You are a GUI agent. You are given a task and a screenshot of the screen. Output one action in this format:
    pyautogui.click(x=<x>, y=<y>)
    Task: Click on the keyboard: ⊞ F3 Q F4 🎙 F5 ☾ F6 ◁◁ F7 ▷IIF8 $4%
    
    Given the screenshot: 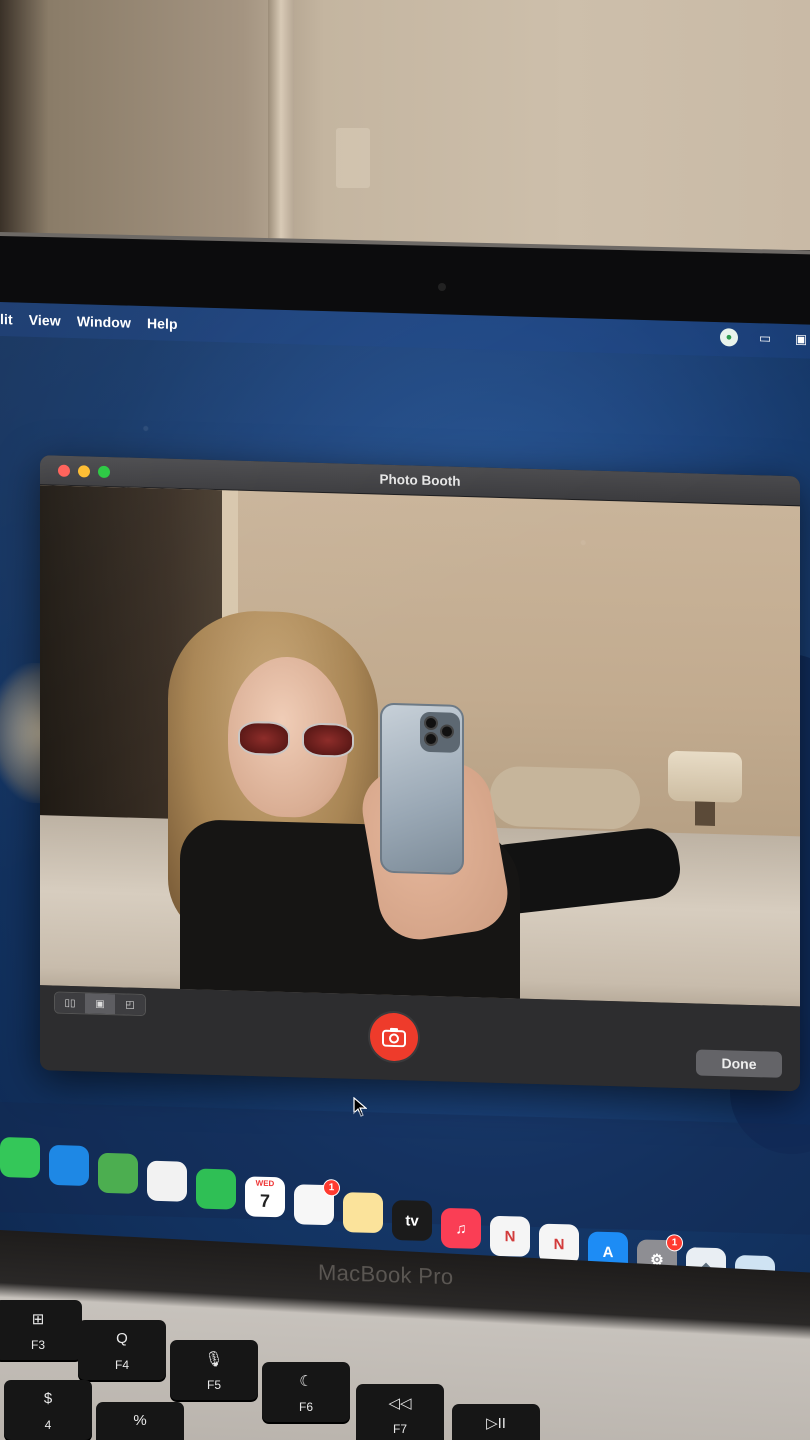 What is the action you would take?
    pyautogui.click(x=405, y=1370)
    